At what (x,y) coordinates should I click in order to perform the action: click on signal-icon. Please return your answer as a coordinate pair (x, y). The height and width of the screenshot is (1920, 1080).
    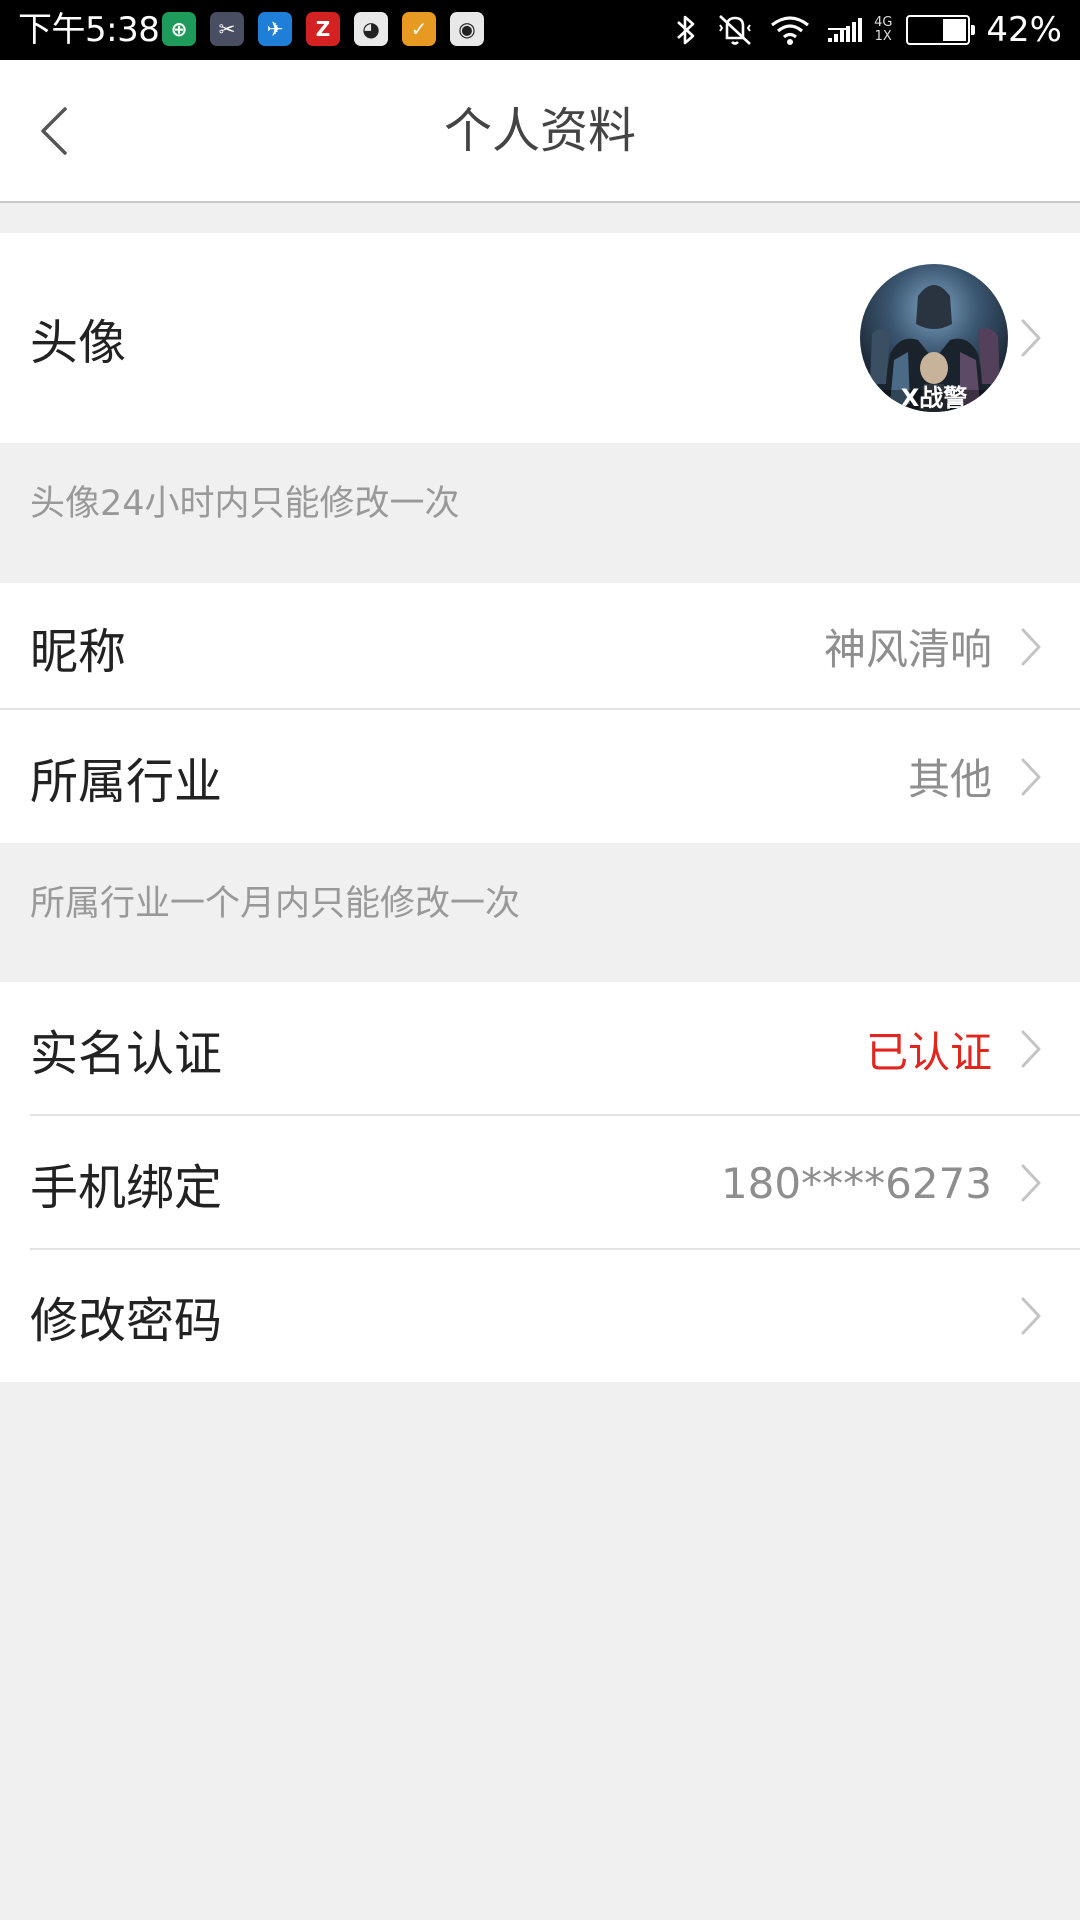
    Looking at the image, I should click on (848, 30).